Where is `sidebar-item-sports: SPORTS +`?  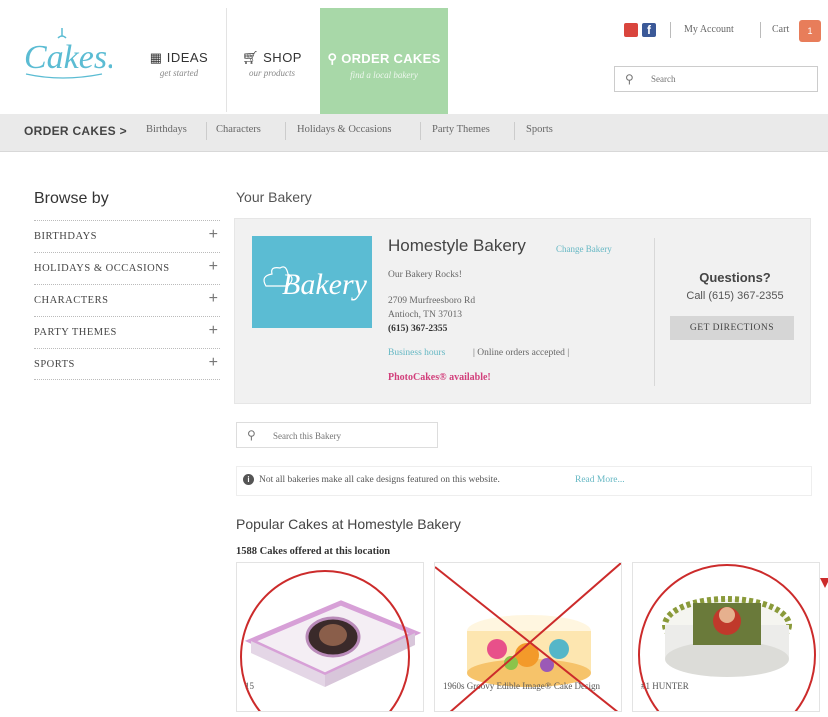 sidebar-item-sports: SPORTS + is located at coordinates (127, 364).